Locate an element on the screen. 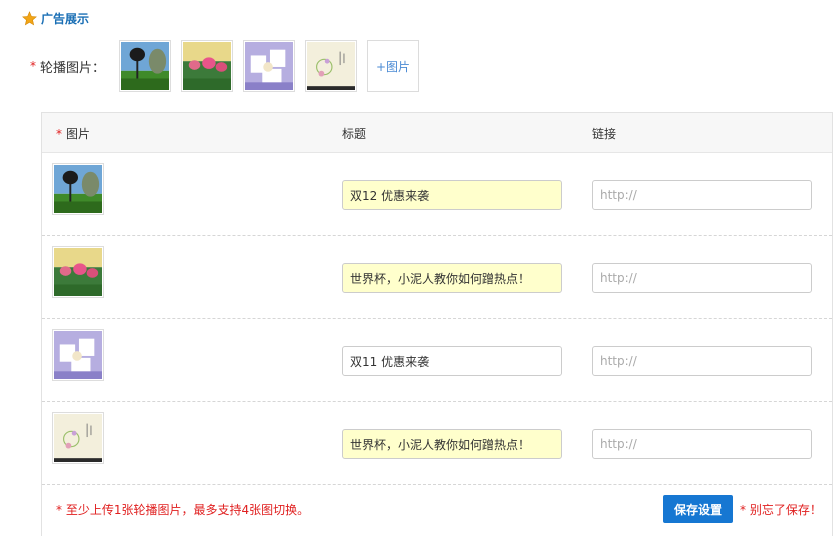  star-icon is located at coordinates (29, 18).